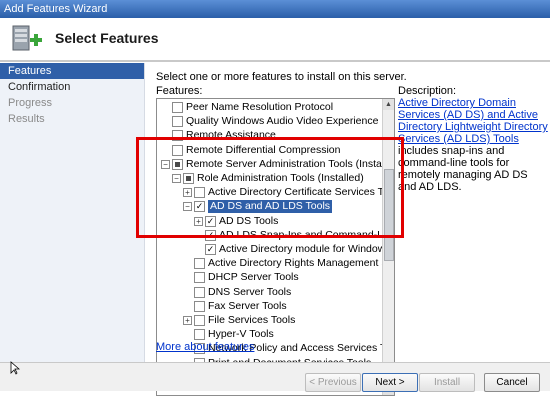 The image size is (550, 396). I want to click on scroll-up-arrow-icon: ▲, so click(388, 104).